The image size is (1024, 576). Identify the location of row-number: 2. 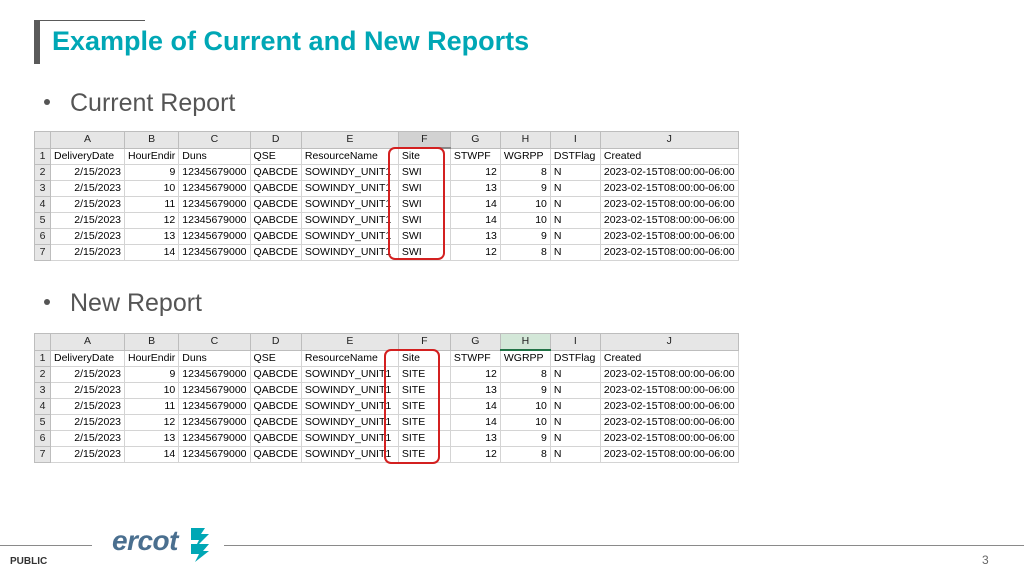
(42, 172).